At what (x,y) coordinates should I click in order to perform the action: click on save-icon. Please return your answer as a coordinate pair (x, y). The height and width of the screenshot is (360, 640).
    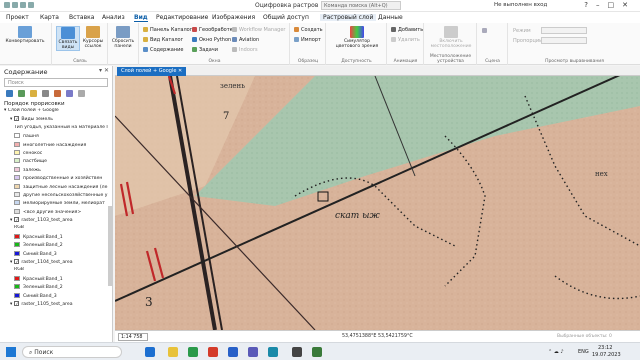
    Looking at the image, I should click on (7, 5).